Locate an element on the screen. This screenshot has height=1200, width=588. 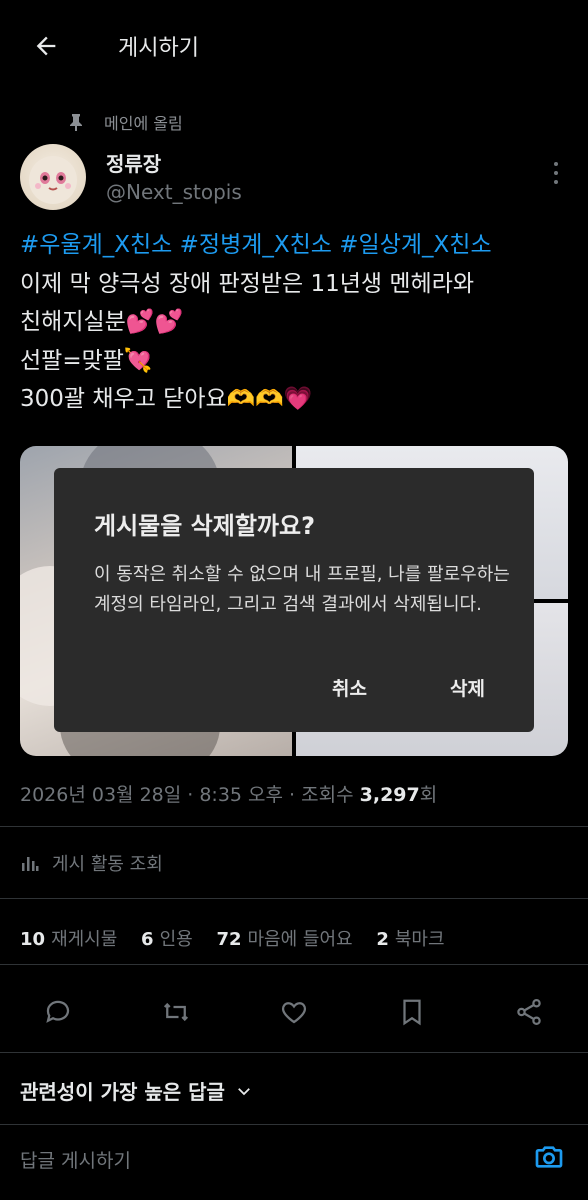
stat-bookmarks: 2 북마크 is located at coordinates (410, 939).